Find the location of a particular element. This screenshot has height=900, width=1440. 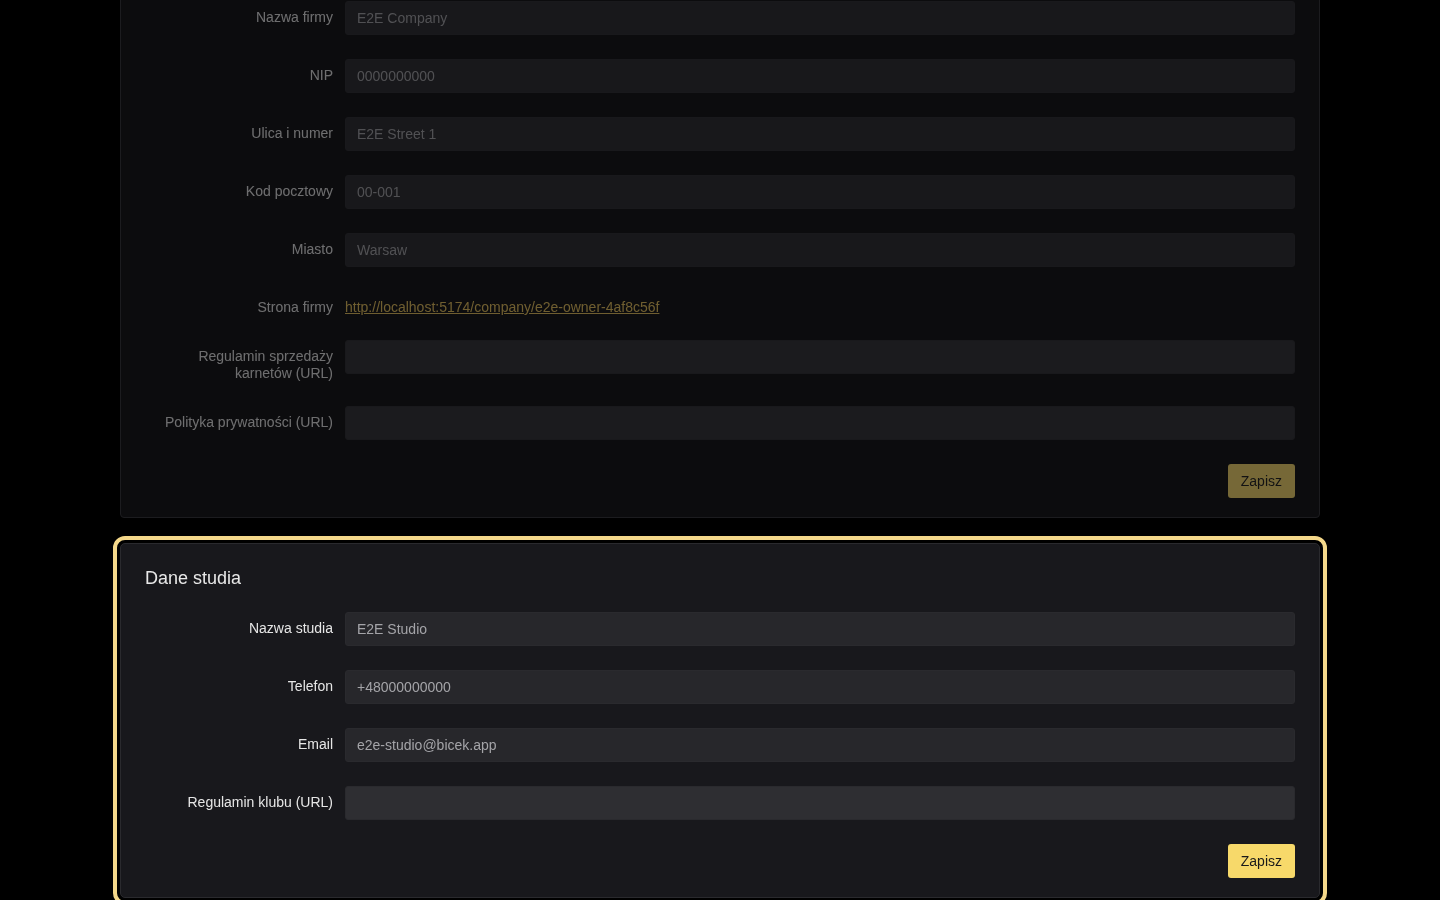

input-field: E2E Street 1 is located at coordinates (820, 134).